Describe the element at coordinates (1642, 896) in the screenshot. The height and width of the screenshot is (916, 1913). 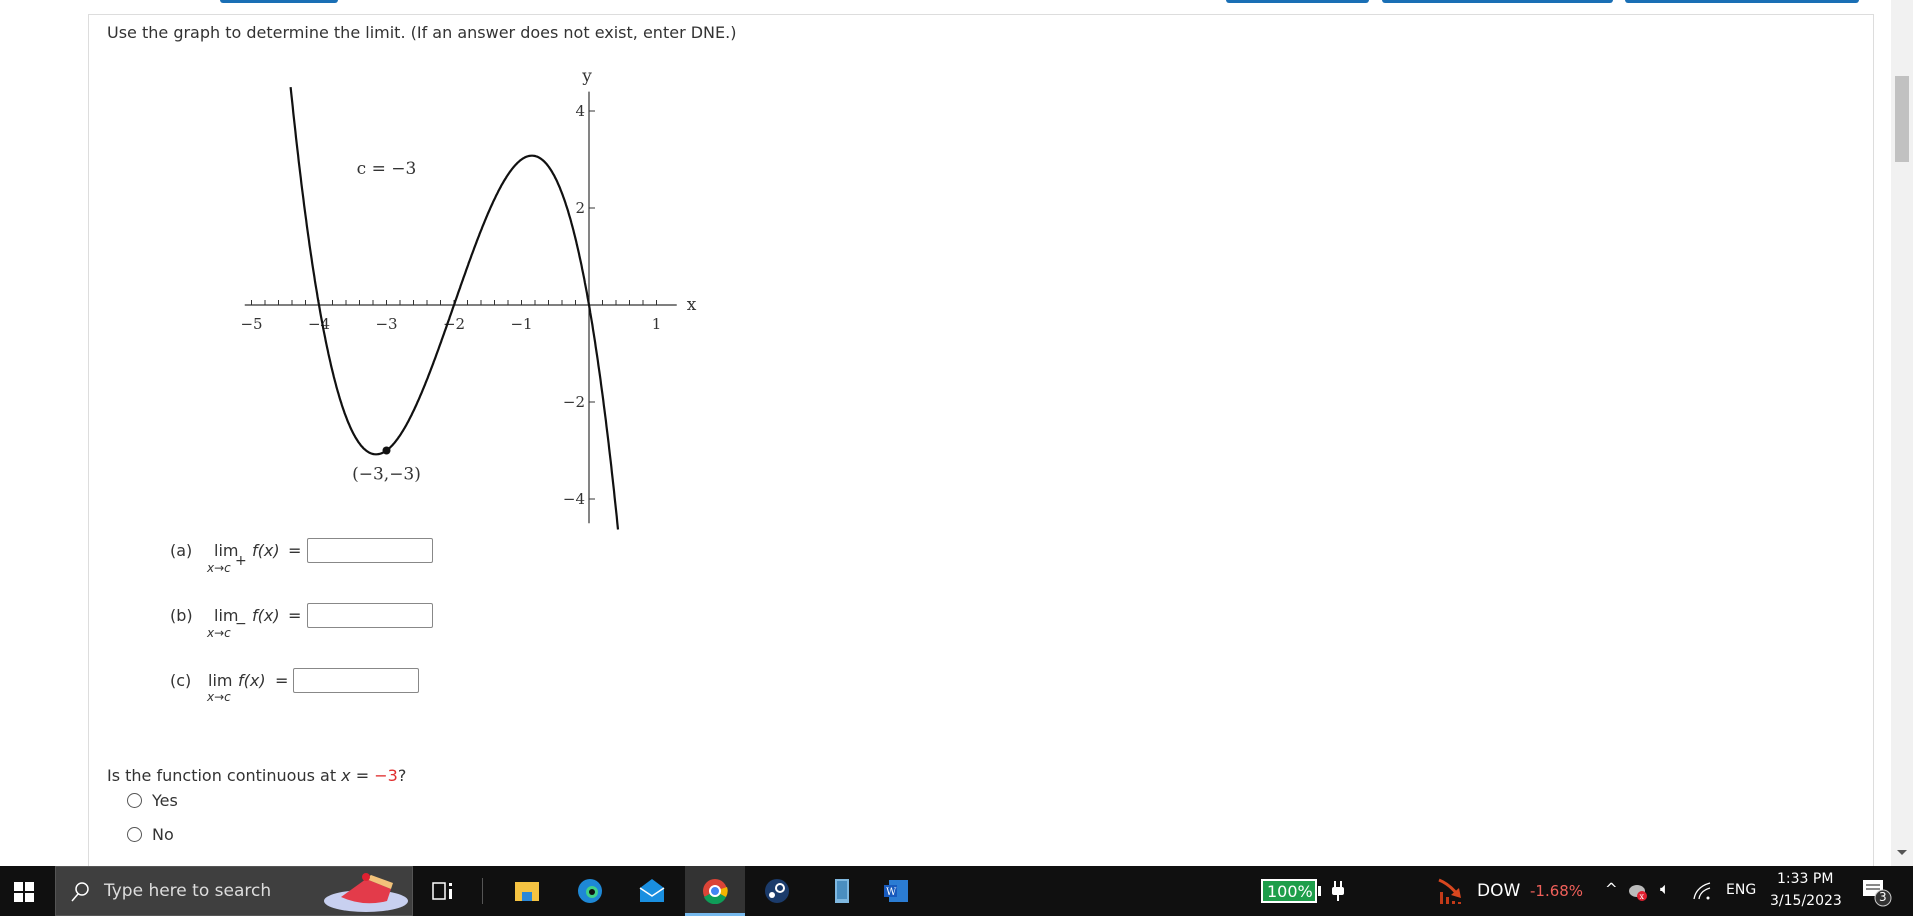
I see `svg-text: x` at that location.